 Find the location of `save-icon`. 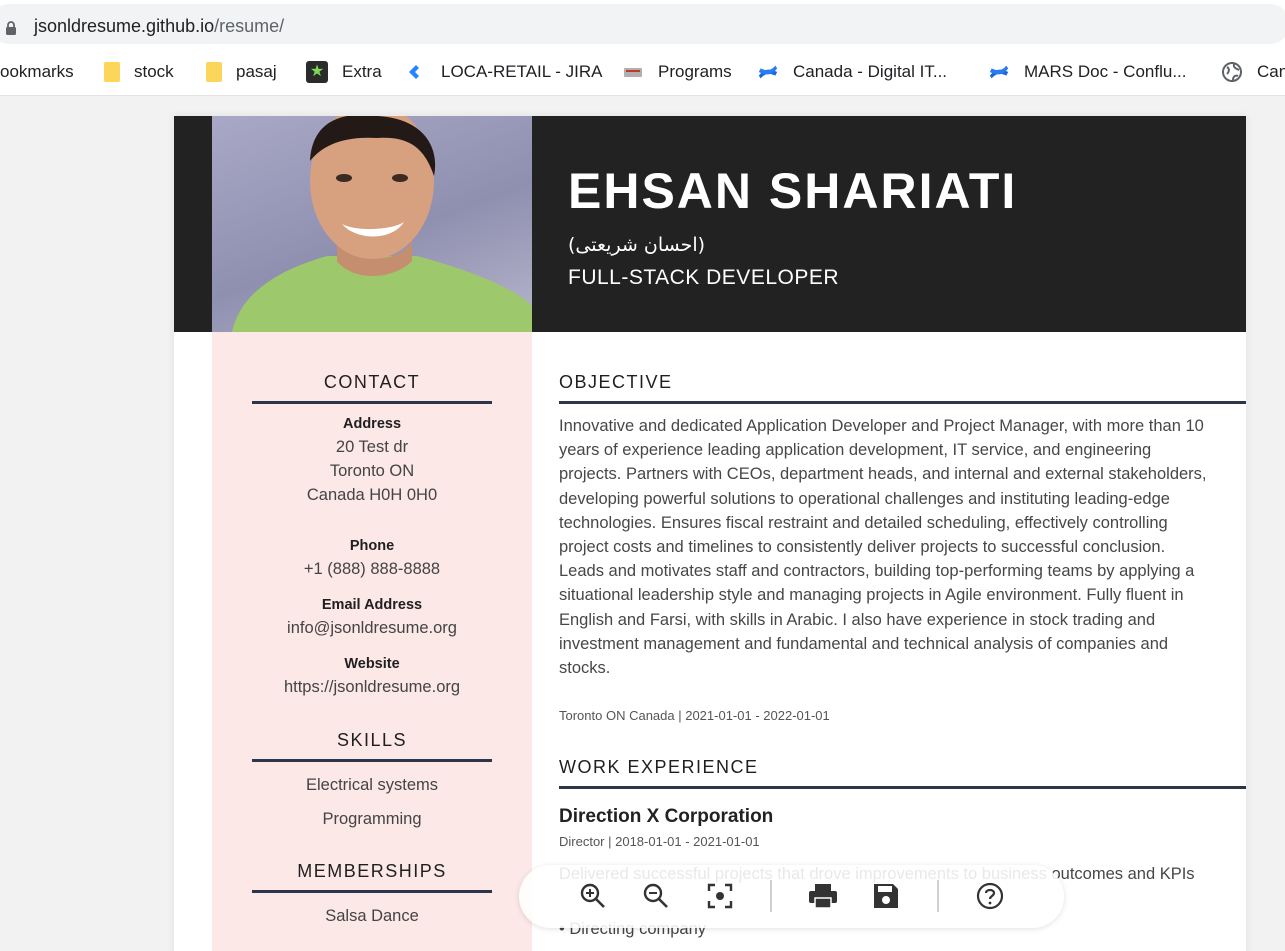

save-icon is located at coordinates (886, 896).